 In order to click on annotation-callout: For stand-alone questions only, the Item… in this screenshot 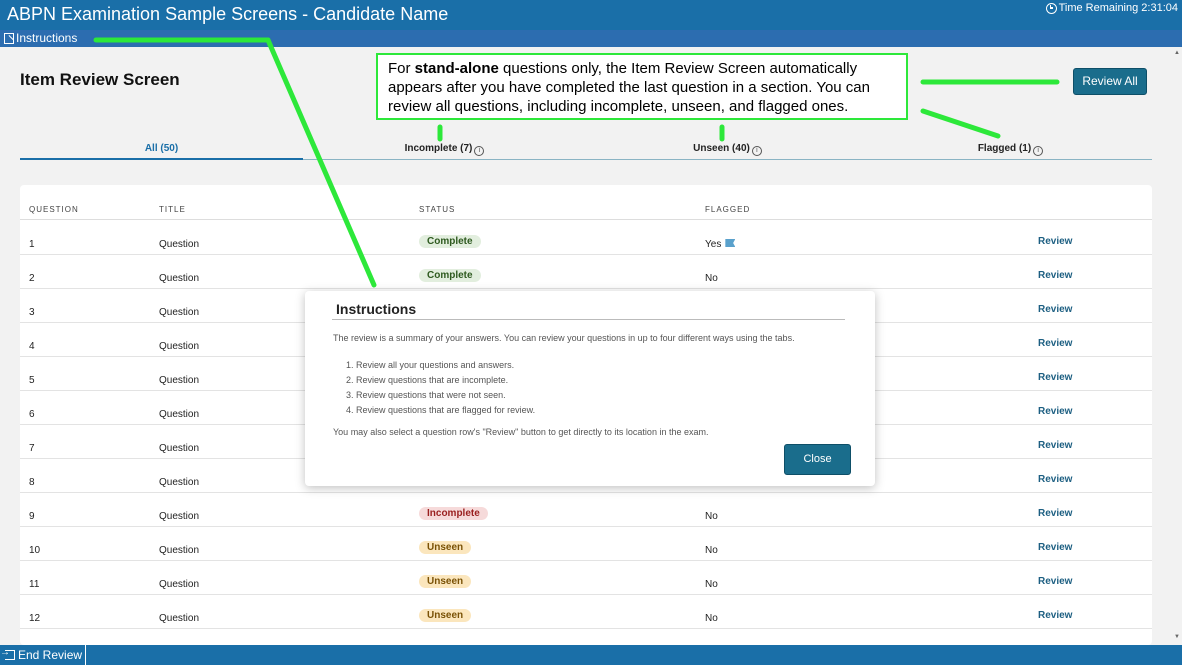, I will do `click(642, 86)`.